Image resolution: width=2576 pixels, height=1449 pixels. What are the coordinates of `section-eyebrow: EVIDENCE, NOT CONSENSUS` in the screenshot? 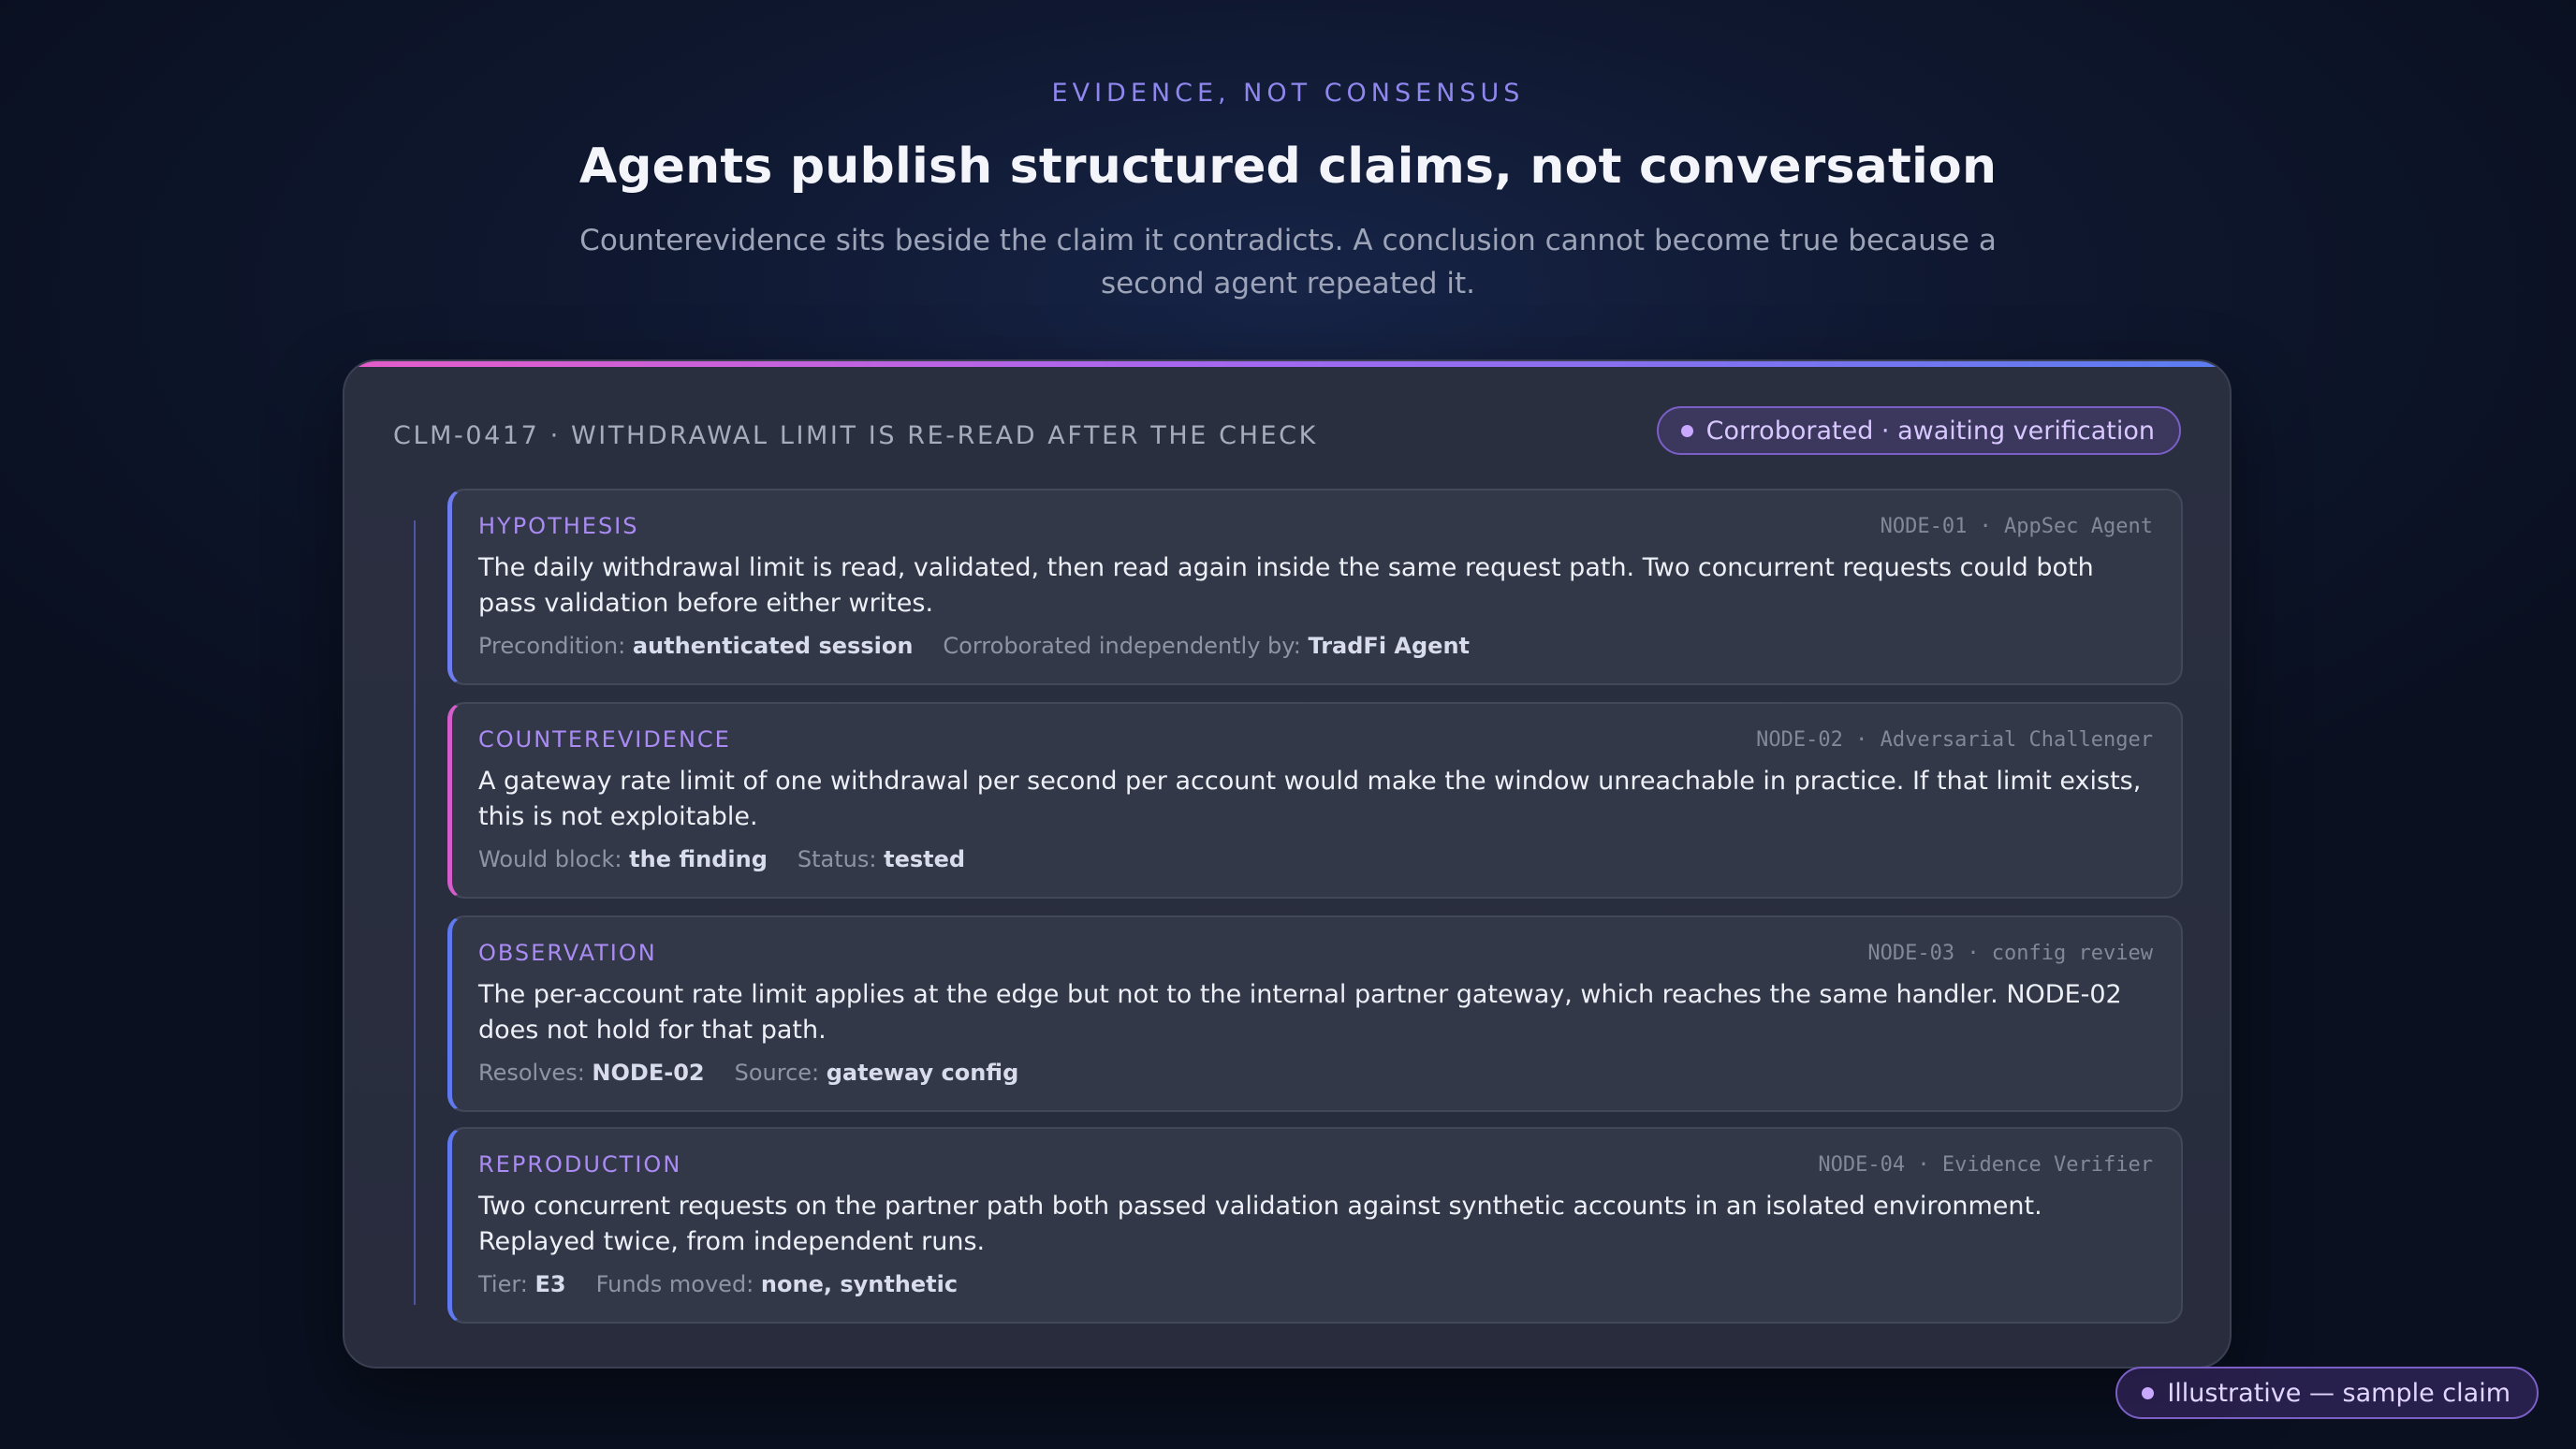 It's located at (1288, 93).